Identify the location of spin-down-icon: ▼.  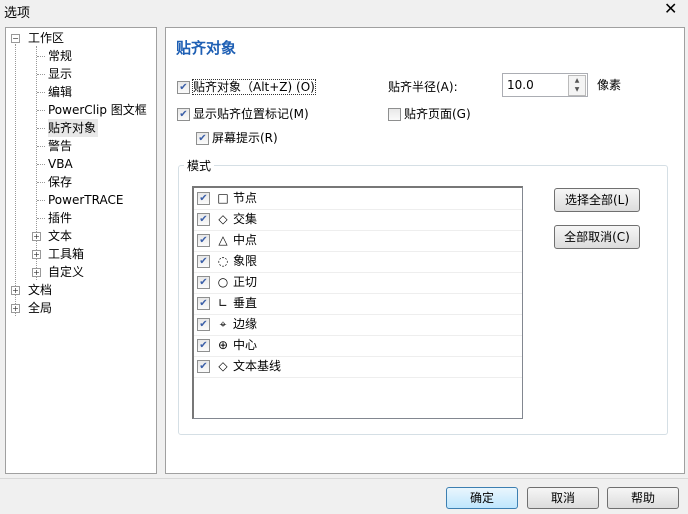
(577, 89).